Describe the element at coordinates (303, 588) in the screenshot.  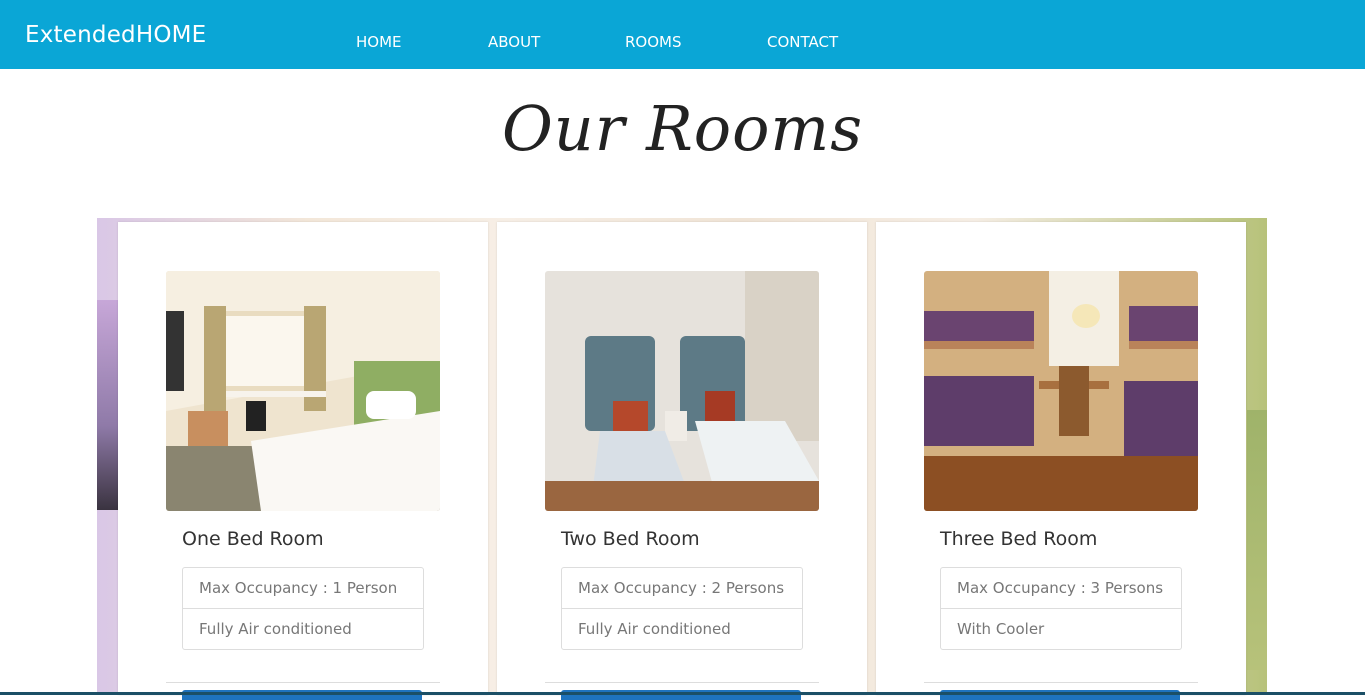
I see `room-occupancy: Max Occupancy : 1 Person` at that location.